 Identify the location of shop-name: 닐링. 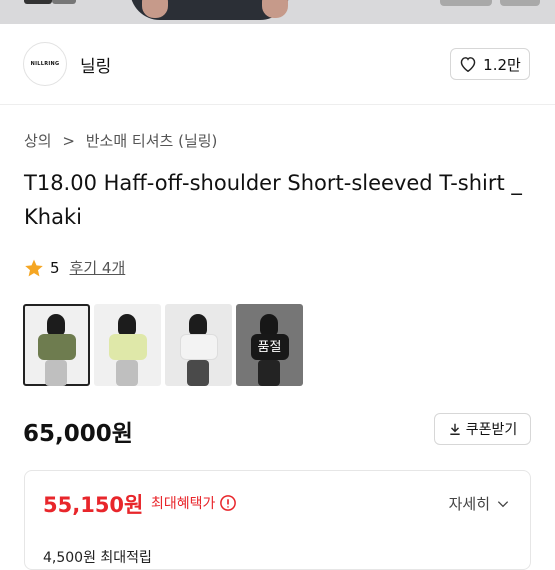
(95, 64).